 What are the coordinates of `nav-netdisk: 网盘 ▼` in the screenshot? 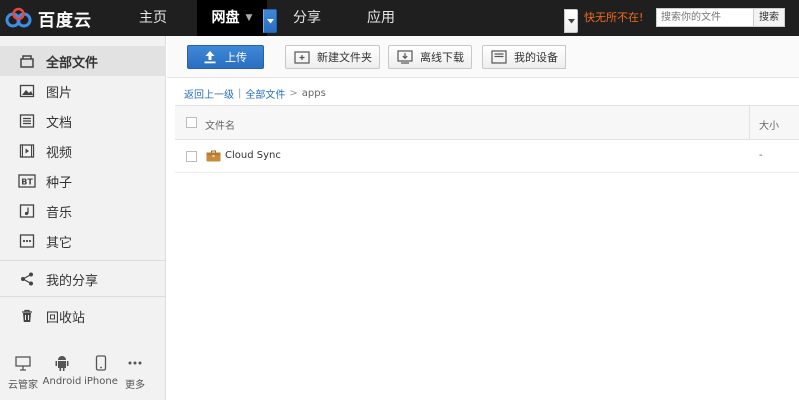 It's located at (232, 18).